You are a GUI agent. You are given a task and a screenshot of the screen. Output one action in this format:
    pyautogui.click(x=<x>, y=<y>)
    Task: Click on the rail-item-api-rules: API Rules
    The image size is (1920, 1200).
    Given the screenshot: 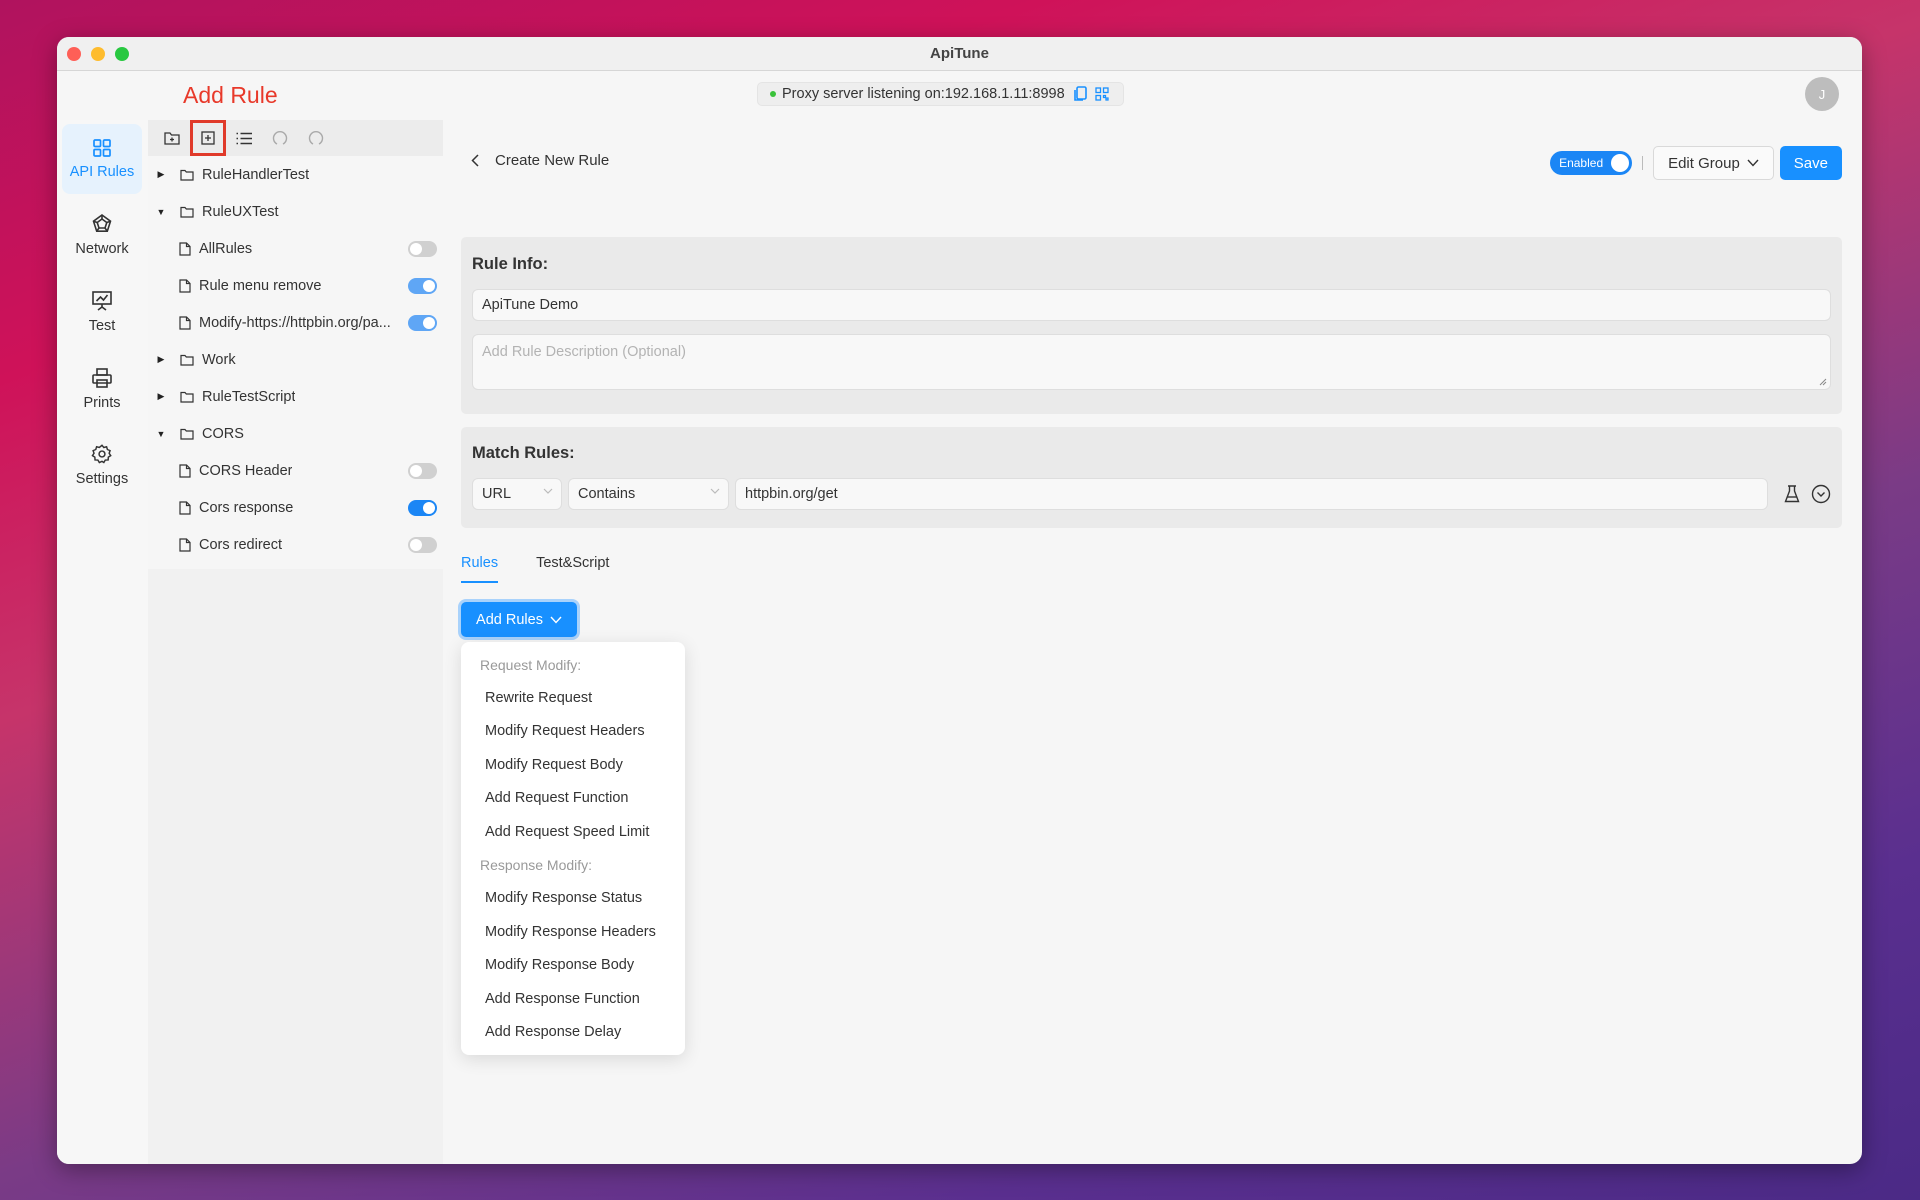 What is the action you would take?
    pyautogui.click(x=102, y=159)
    